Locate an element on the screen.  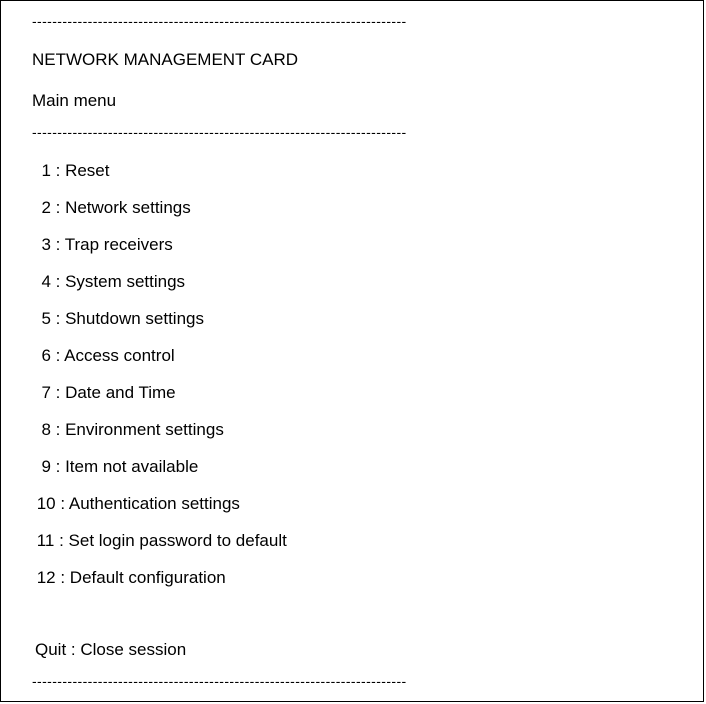
menu-subtitle: Main menu is located at coordinates (74, 100).